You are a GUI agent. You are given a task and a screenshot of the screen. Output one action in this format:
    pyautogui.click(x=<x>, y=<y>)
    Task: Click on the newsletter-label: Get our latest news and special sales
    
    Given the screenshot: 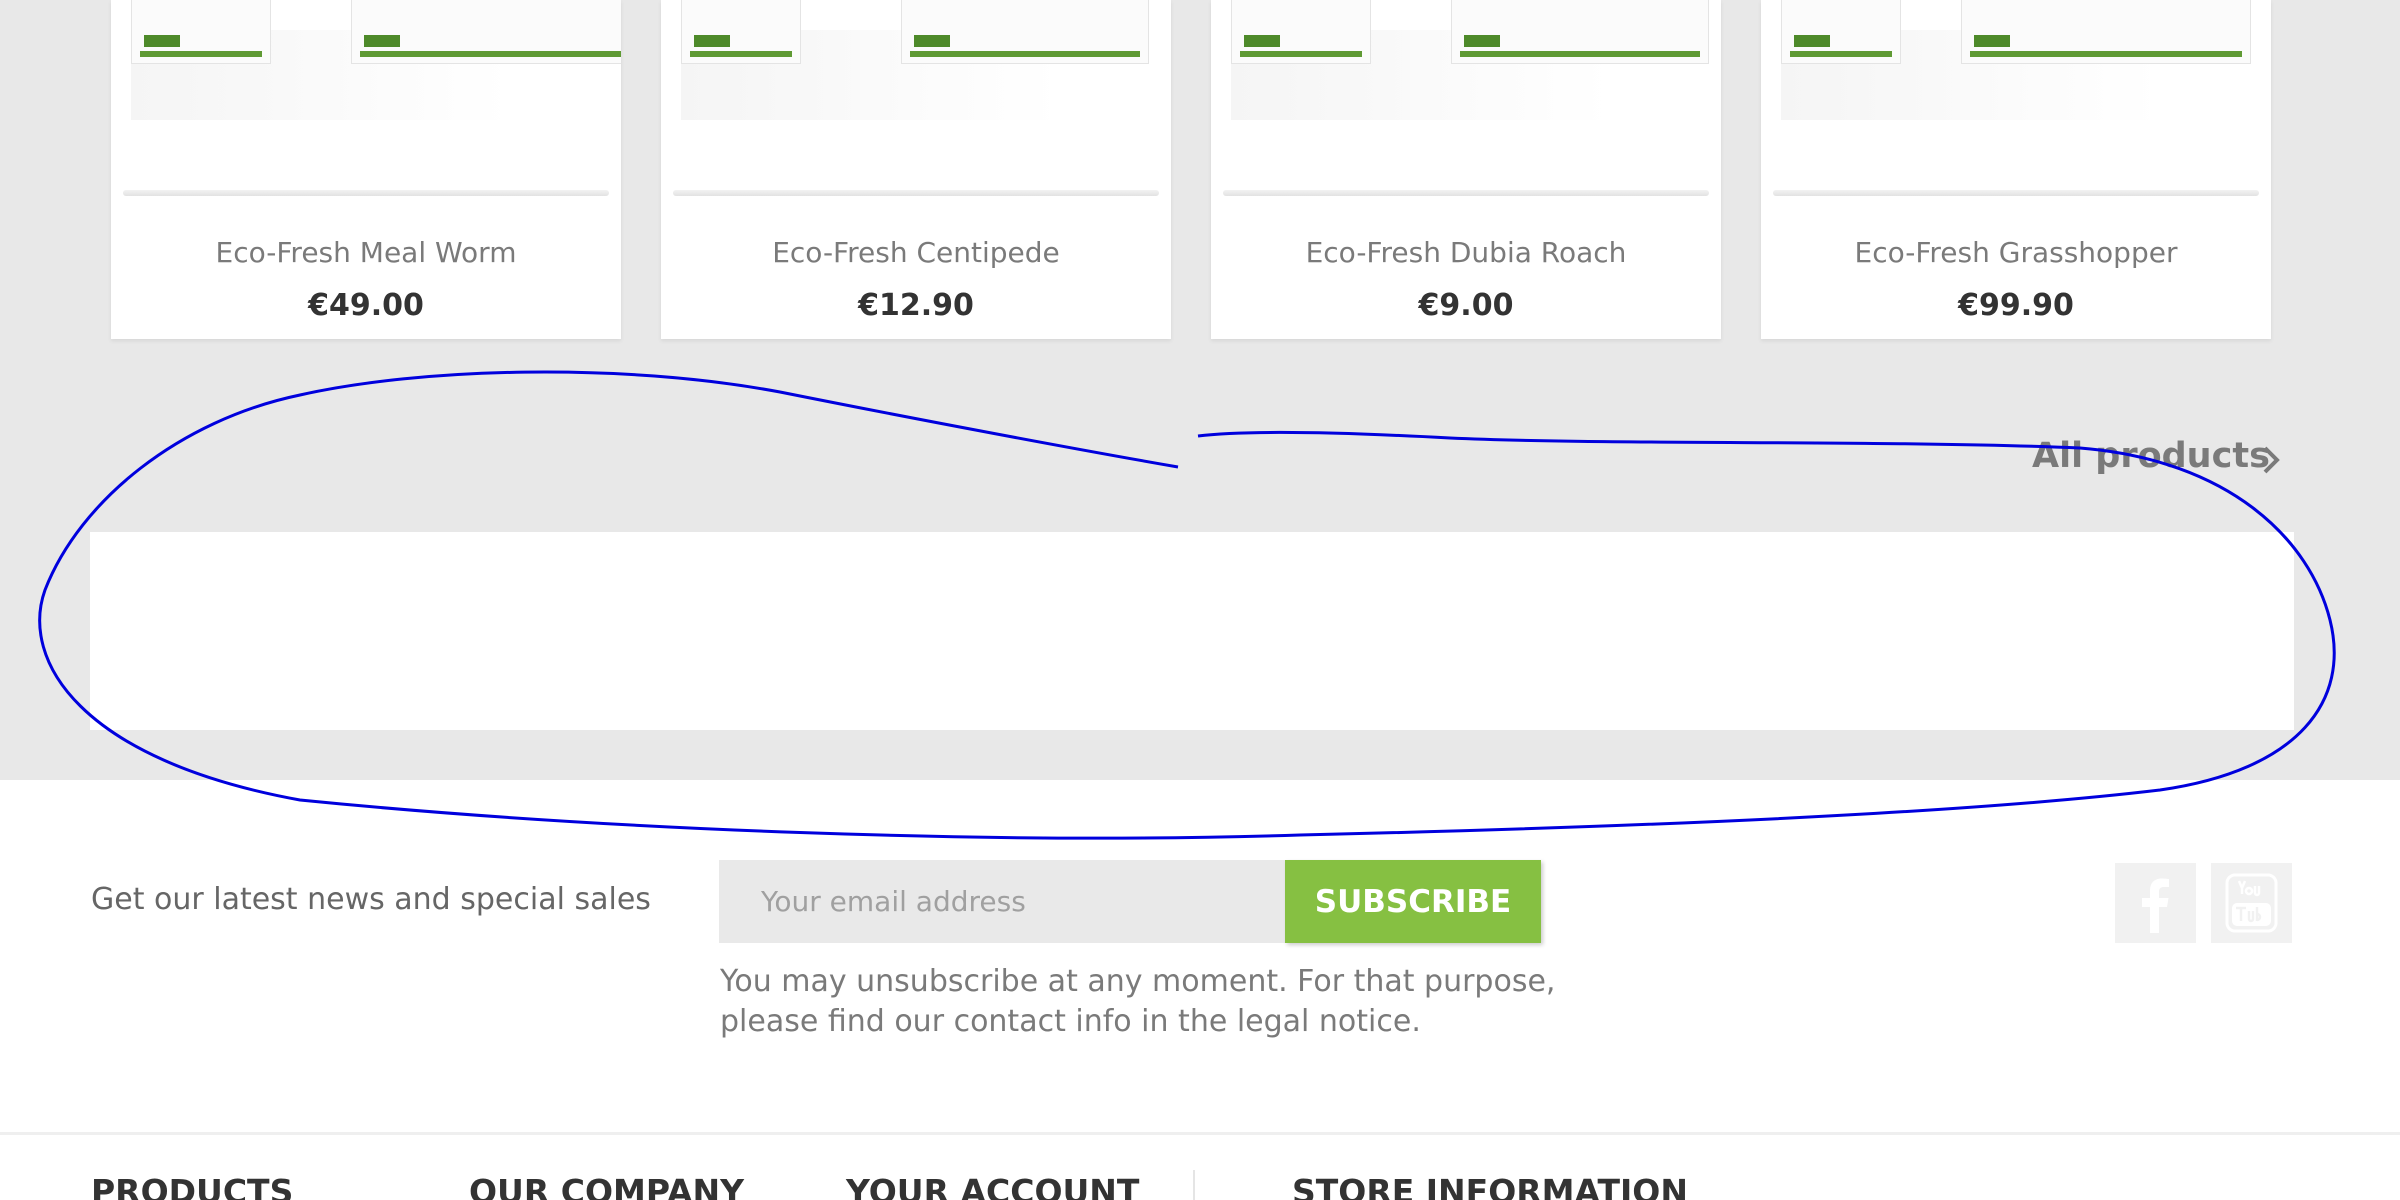 What is the action you would take?
    pyautogui.click(x=371, y=899)
    